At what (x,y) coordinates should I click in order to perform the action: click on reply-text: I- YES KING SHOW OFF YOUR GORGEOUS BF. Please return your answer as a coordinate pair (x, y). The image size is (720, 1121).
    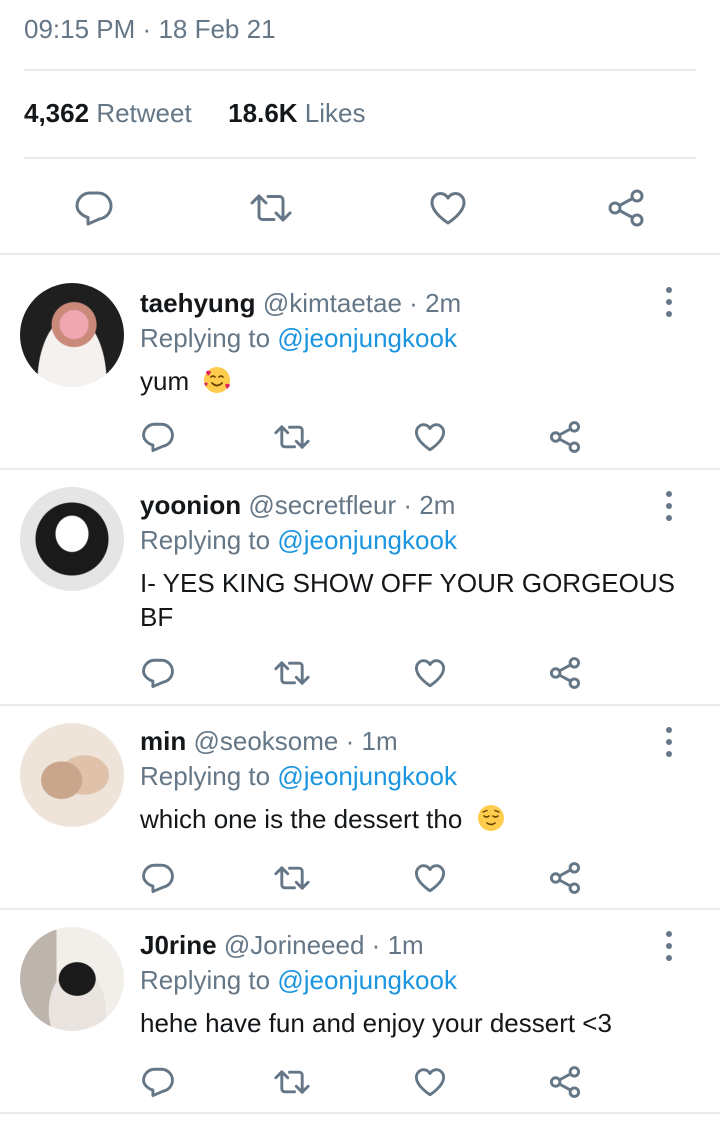
    Looking at the image, I should click on (407, 600).